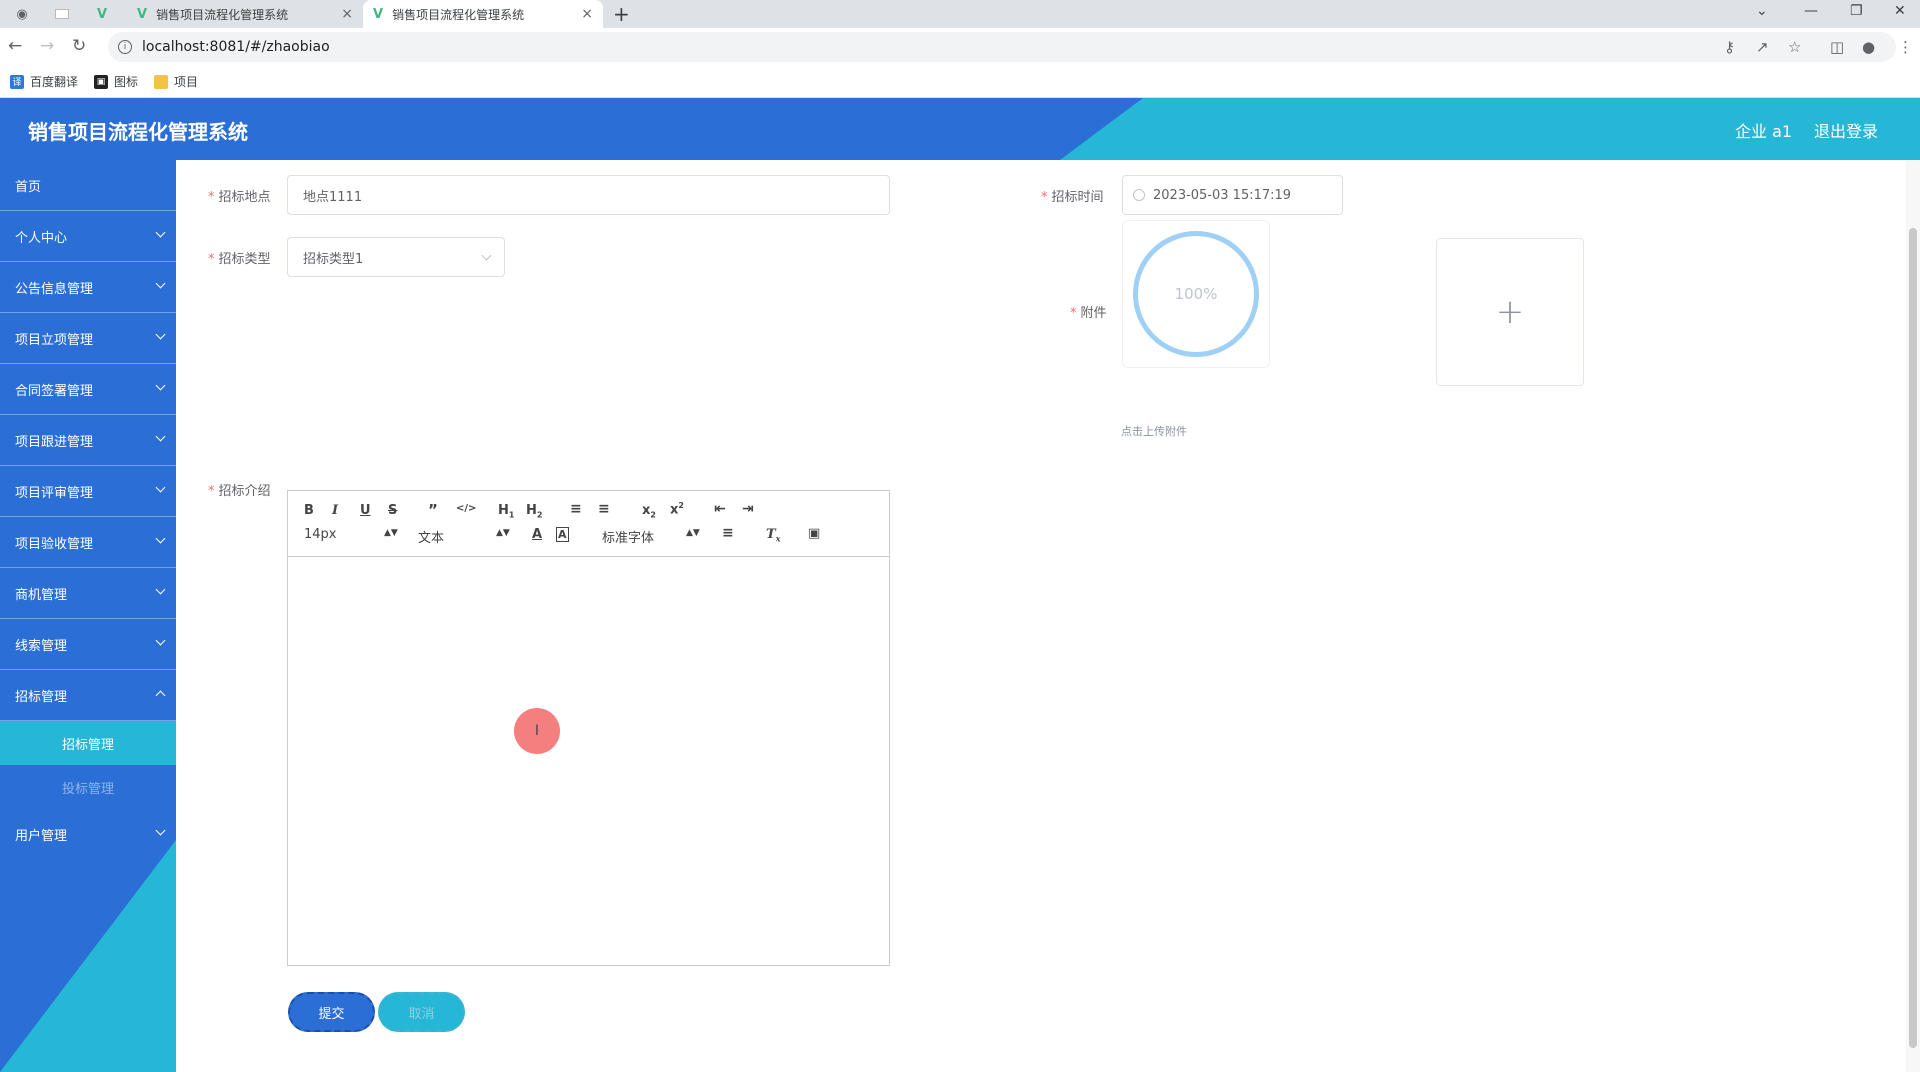 This screenshot has width=1920, height=1072. What do you see at coordinates (1794, 47) in the screenshot?
I see `star-icon: ☆` at bounding box center [1794, 47].